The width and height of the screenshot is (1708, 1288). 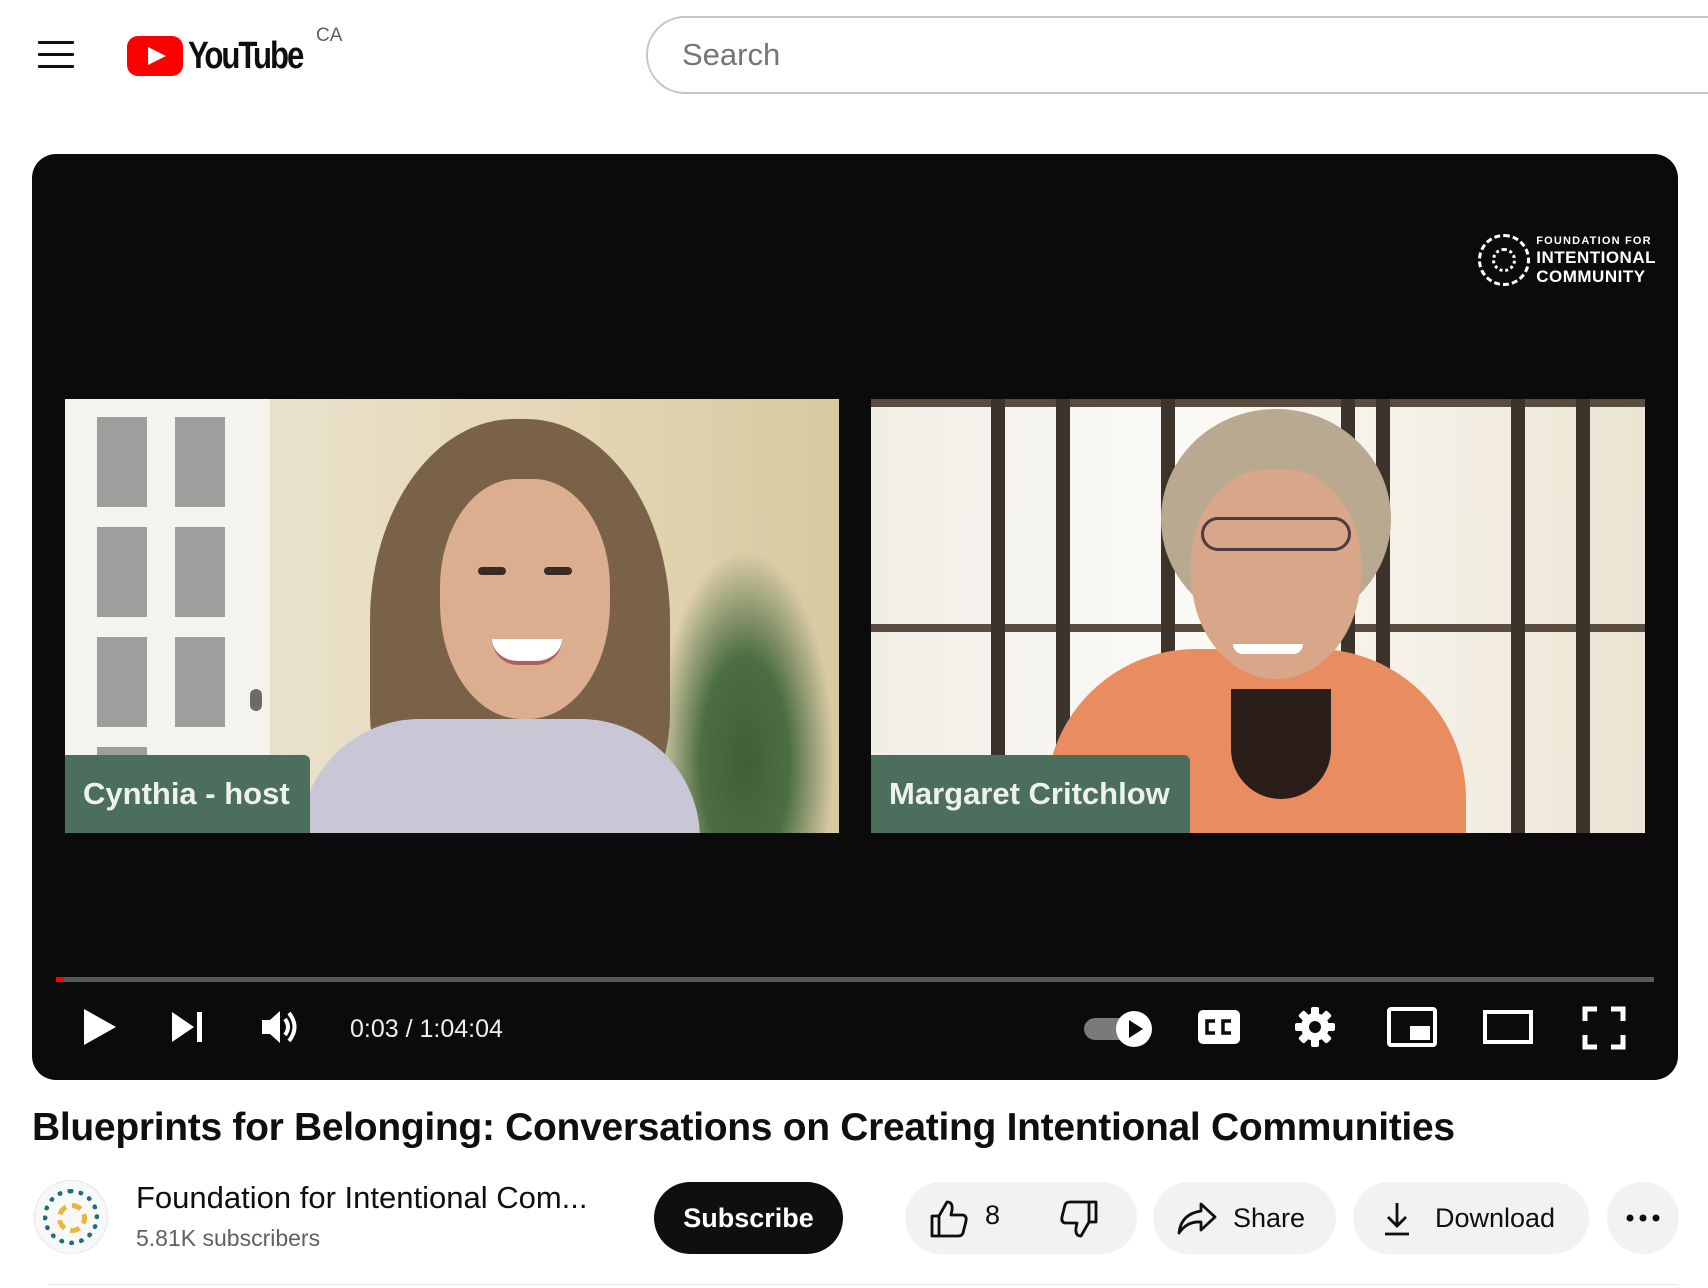 What do you see at coordinates (187, 1027) in the screenshot?
I see `next-icon` at bounding box center [187, 1027].